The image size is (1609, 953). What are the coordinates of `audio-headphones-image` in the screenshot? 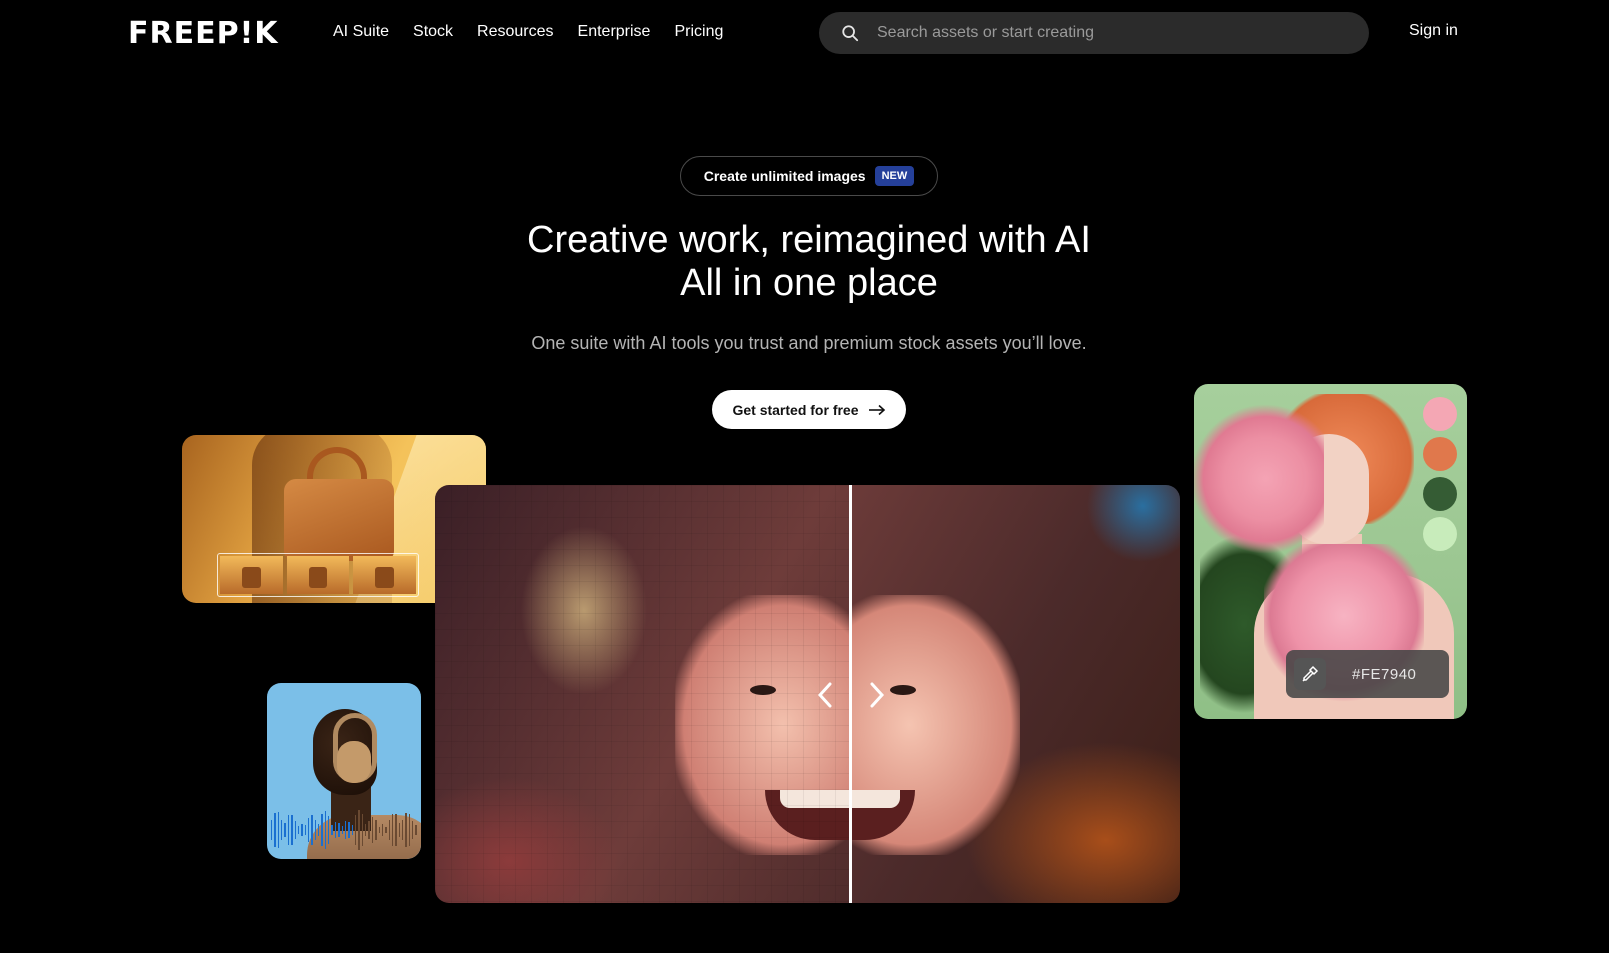 It's located at (344, 771).